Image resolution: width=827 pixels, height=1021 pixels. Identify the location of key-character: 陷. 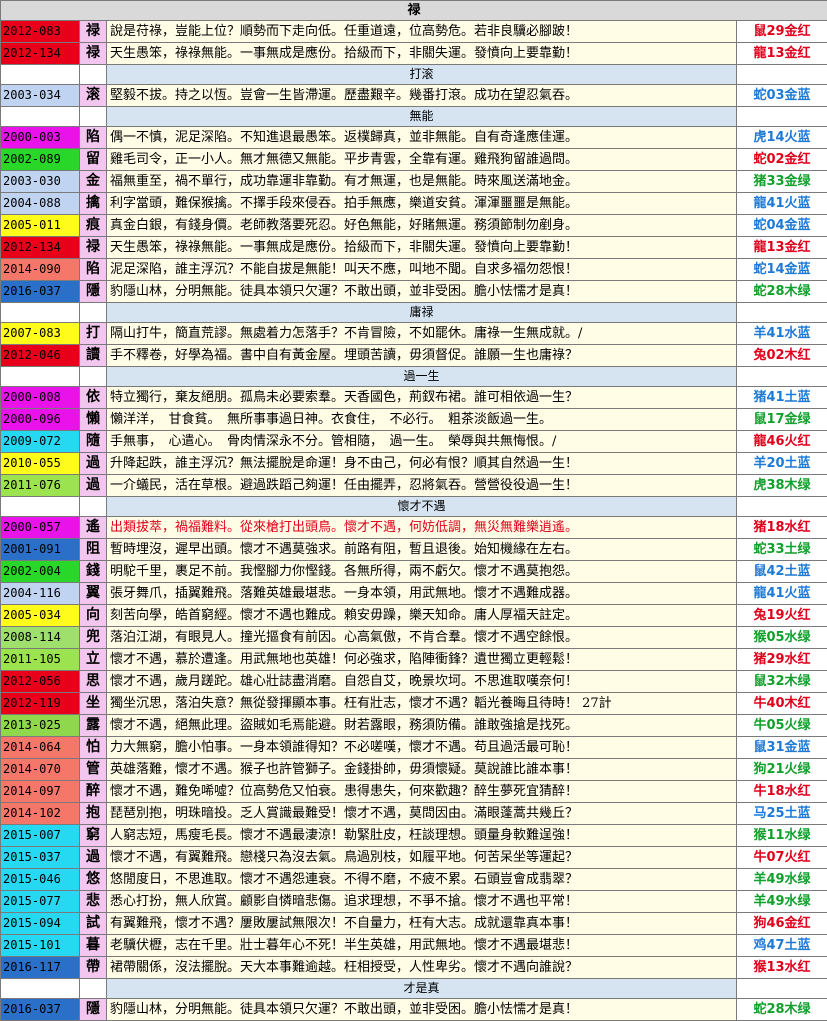
(93, 270).